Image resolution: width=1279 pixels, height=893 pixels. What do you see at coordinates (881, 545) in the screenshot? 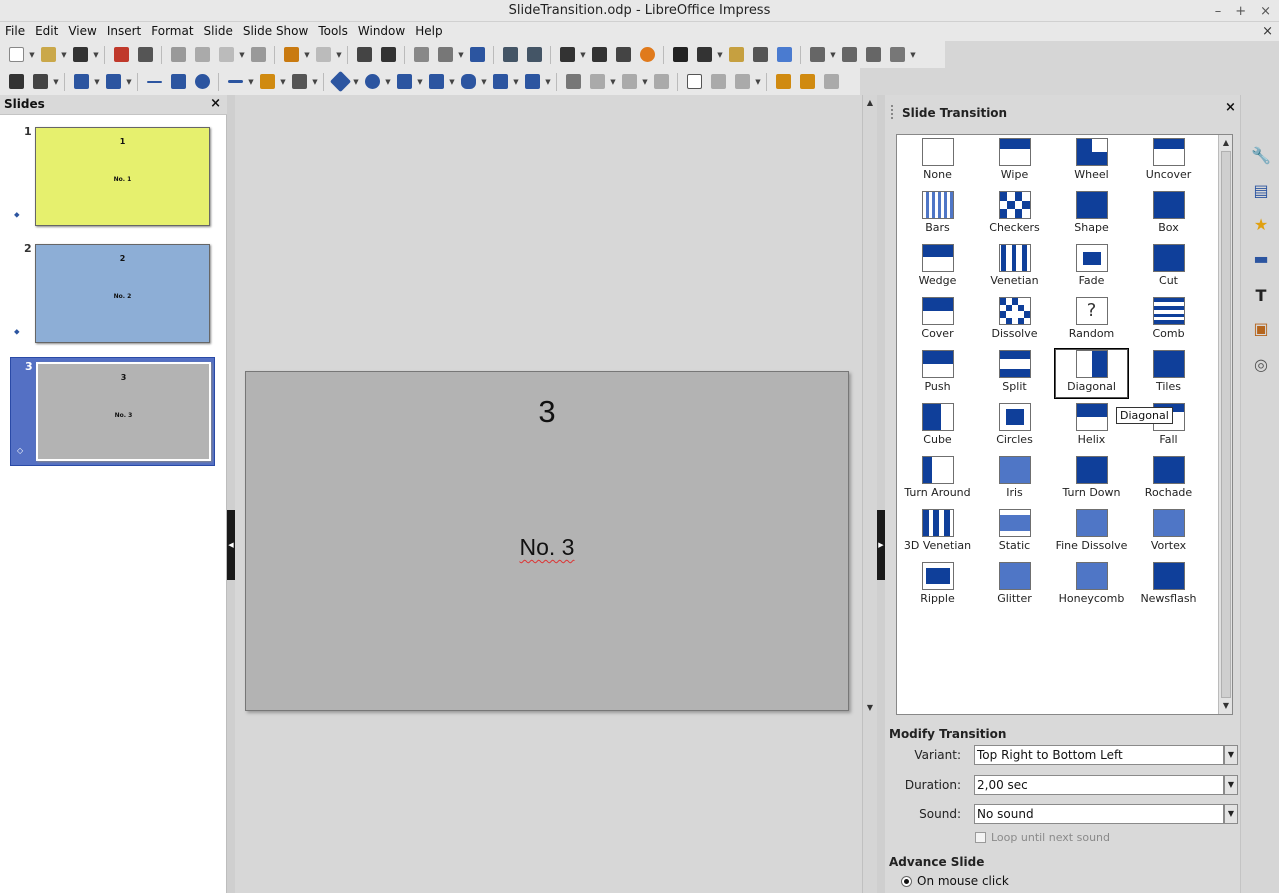
I see `collapse-right-icon: ▶` at bounding box center [881, 545].